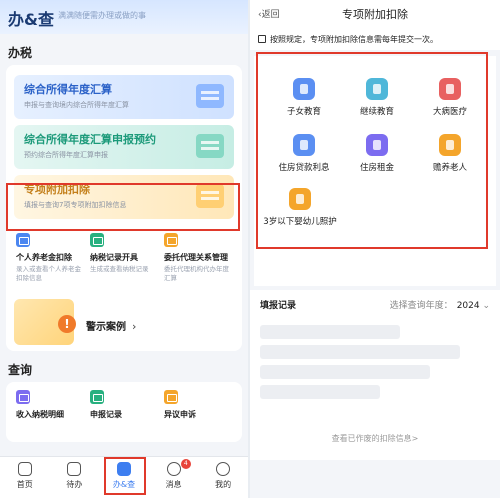  Describe the element at coordinates (97, 240) in the screenshot. I see `tax-record-icon` at that location.